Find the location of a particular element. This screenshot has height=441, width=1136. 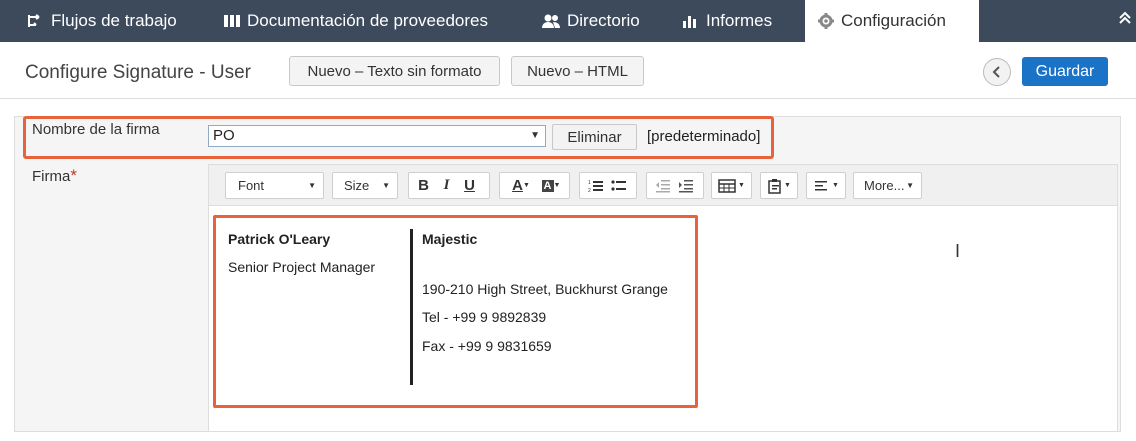

signature-label: Firma* is located at coordinates (54, 176).